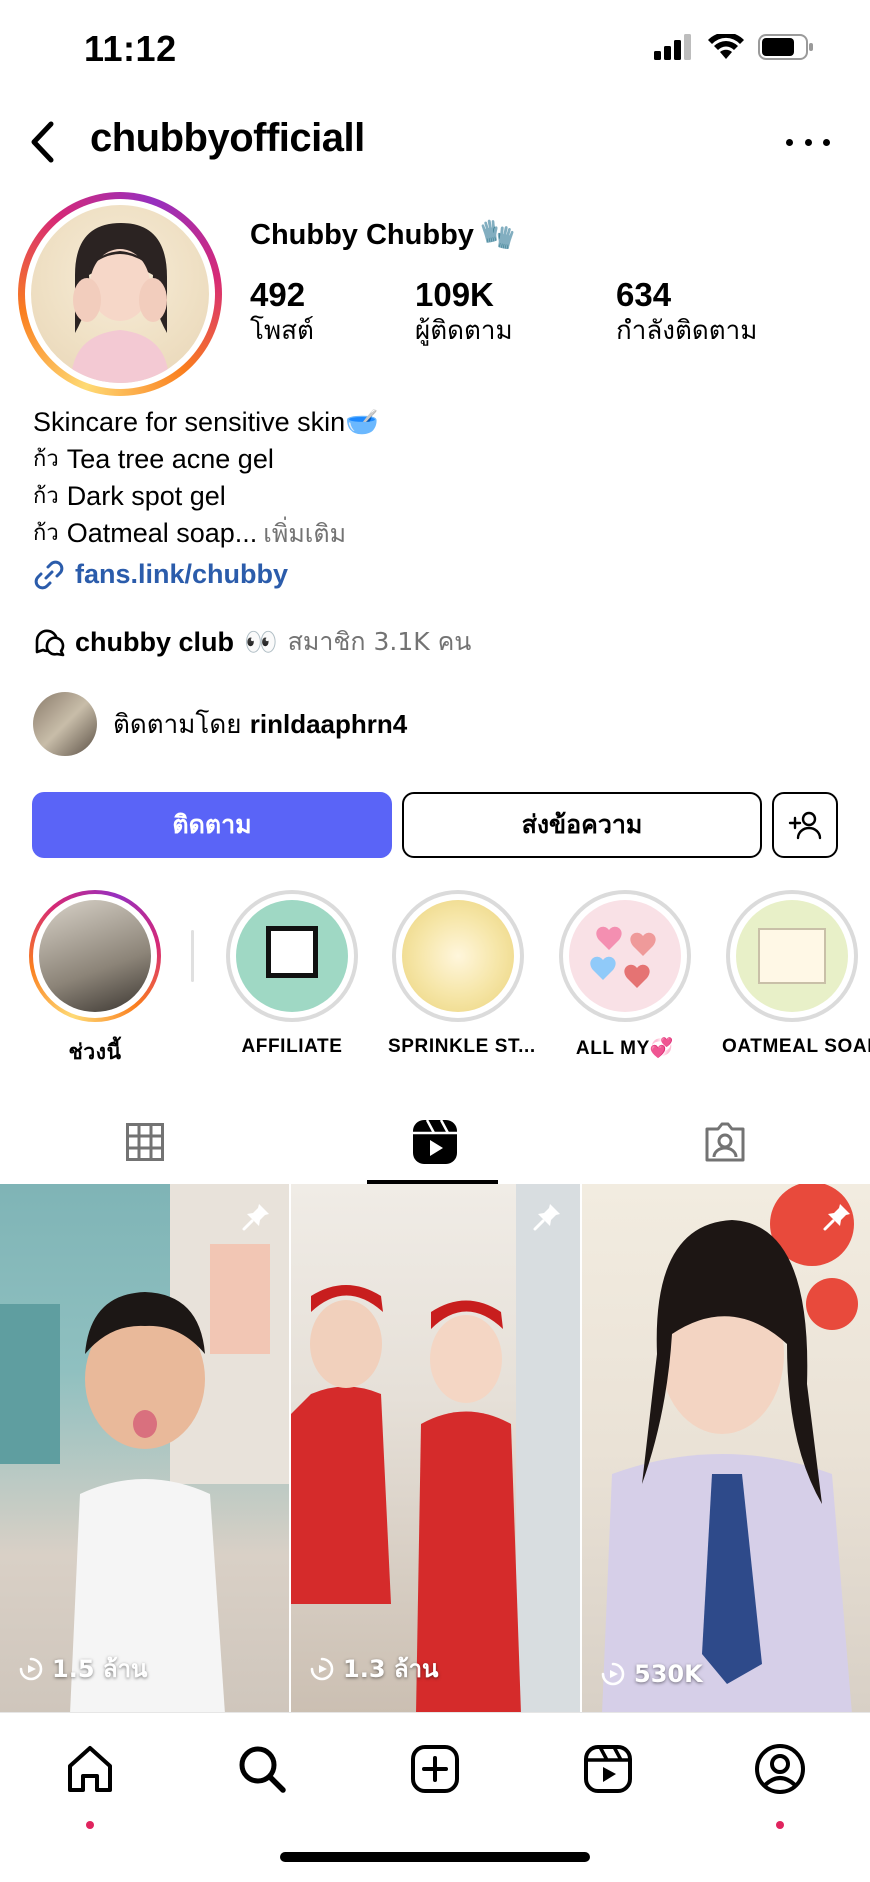 The width and height of the screenshot is (870, 1882). I want to click on followed-by: ติดตามโดย rinldaaphrn4, so click(220, 724).